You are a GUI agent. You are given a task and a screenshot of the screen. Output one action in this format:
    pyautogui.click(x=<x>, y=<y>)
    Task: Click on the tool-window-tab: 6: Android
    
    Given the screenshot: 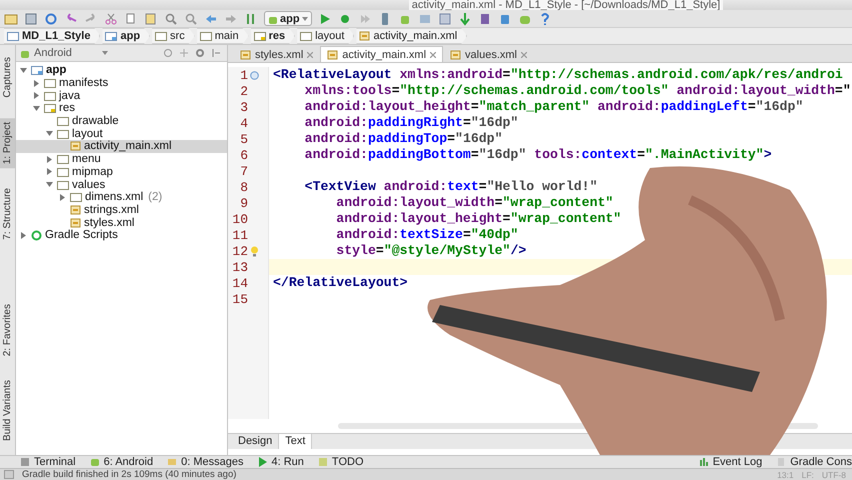 What is the action you would take?
    pyautogui.click(x=122, y=462)
    